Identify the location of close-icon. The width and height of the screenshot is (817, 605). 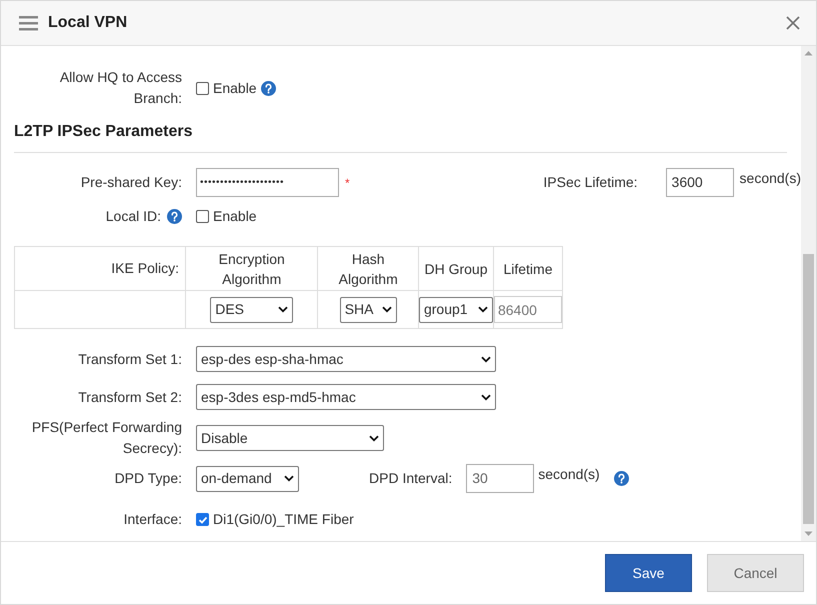
(793, 23).